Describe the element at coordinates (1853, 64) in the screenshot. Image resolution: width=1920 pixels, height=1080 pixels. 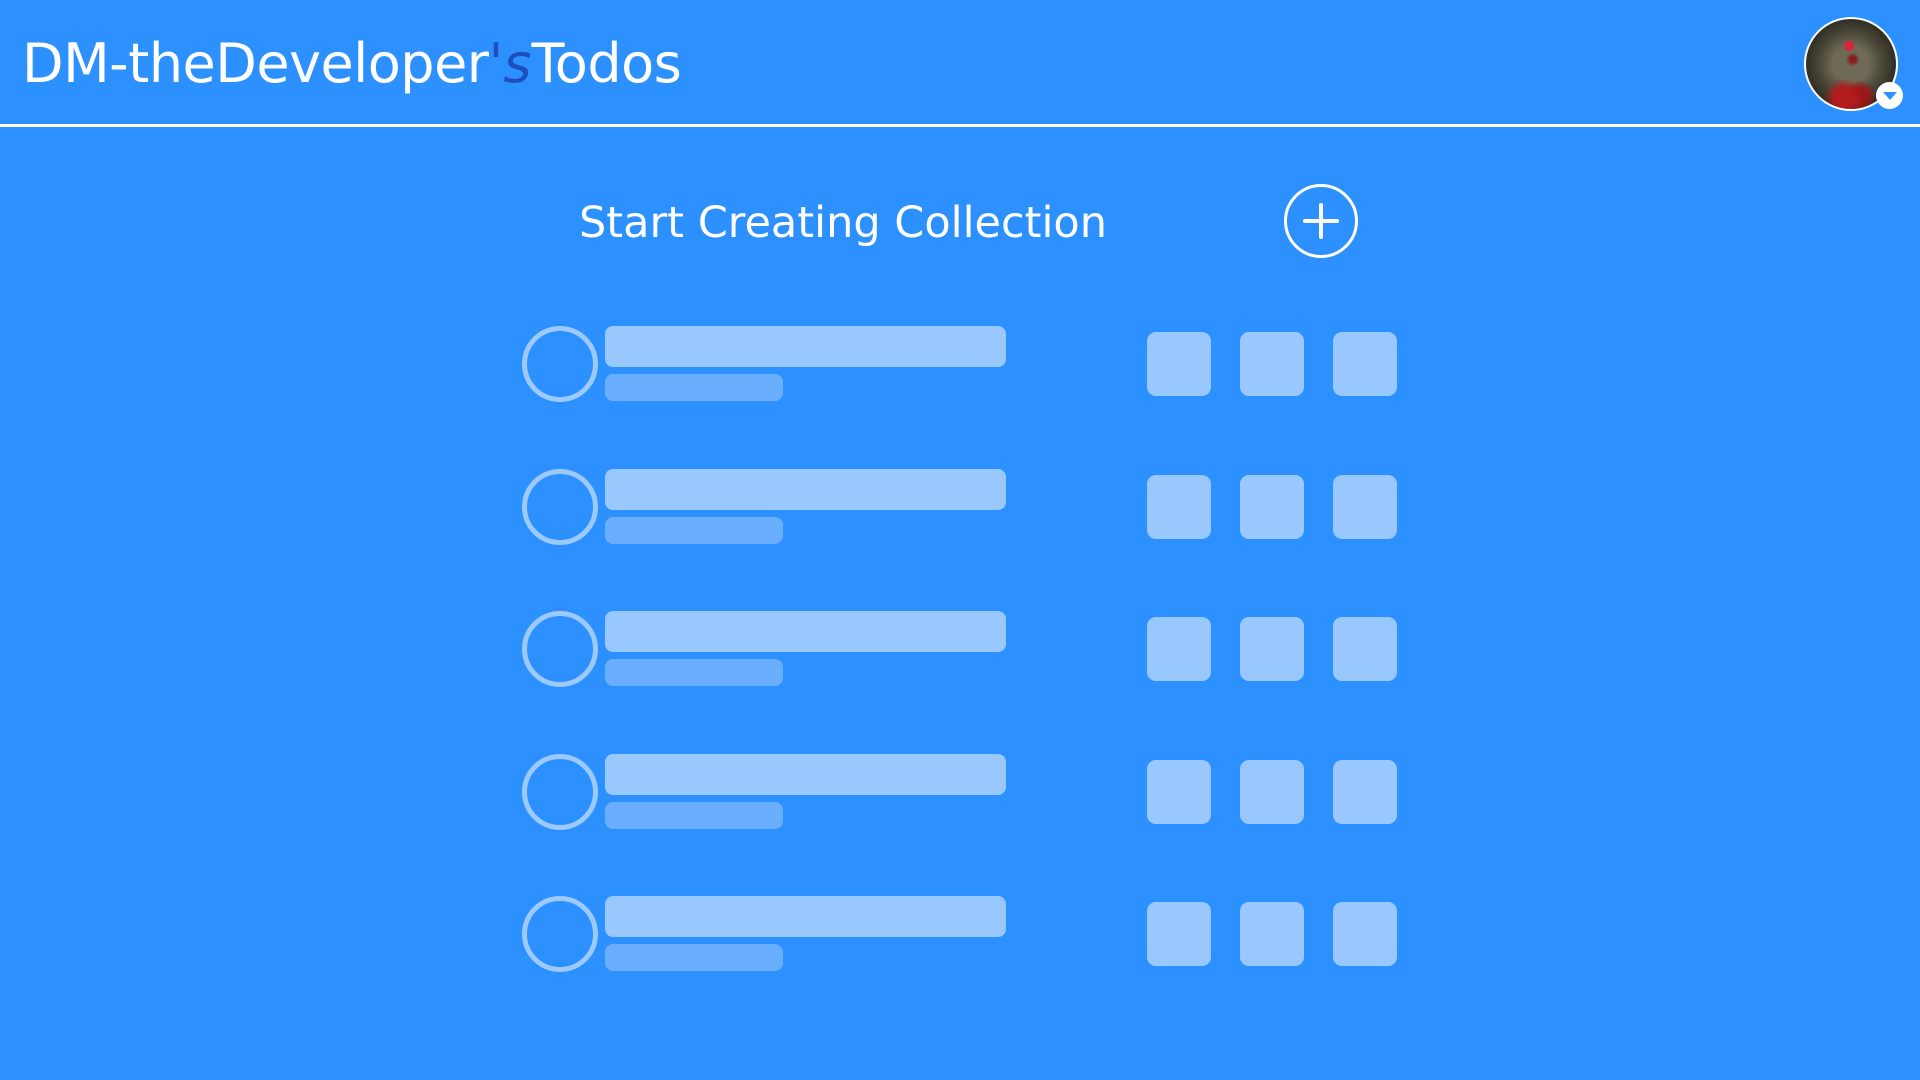
I see `user-menu-button` at that location.